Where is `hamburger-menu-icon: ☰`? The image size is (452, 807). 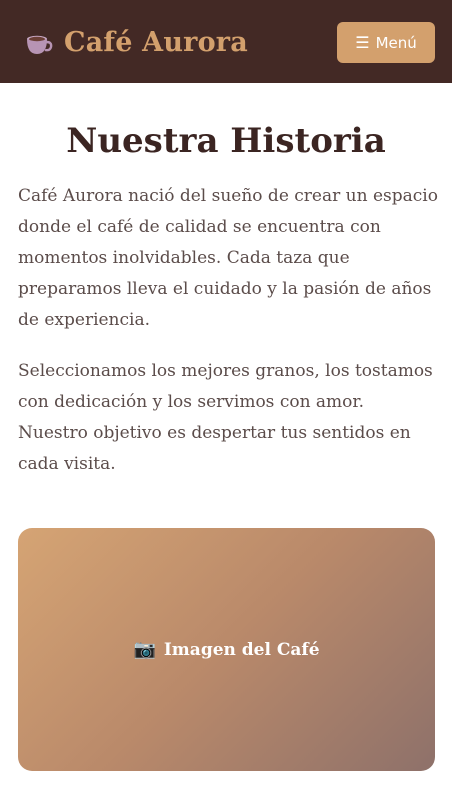
hamburger-menu-icon: ☰ is located at coordinates (362, 42).